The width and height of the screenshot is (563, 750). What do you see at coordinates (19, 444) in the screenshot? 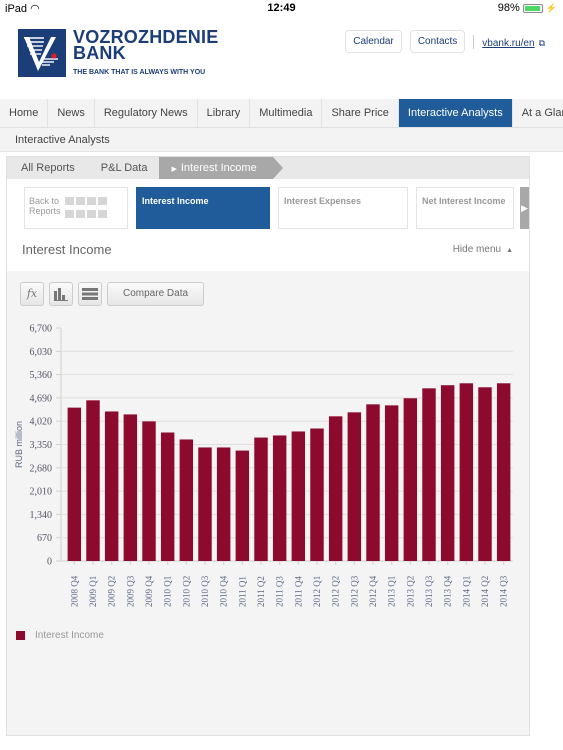
I see `y-axis-label: RUB million` at bounding box center [19, 444].